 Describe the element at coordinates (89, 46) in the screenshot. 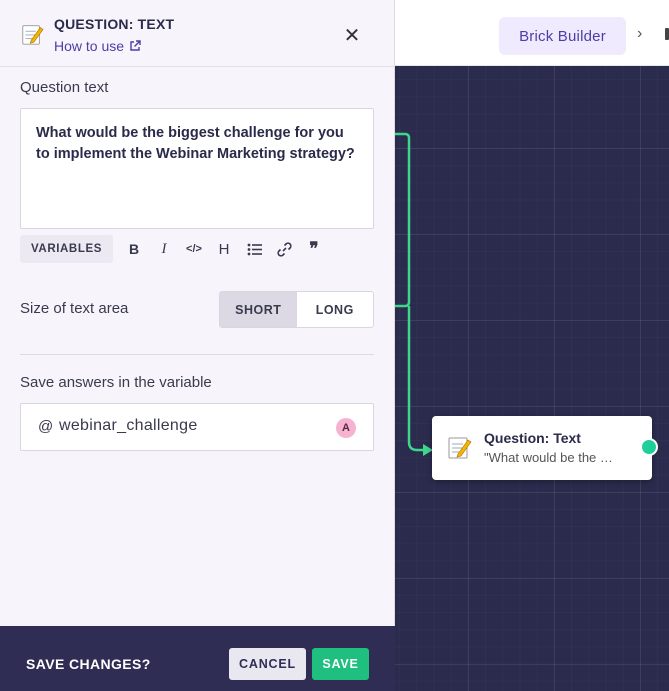

I see `how-to-use-label: How to use` at that location.